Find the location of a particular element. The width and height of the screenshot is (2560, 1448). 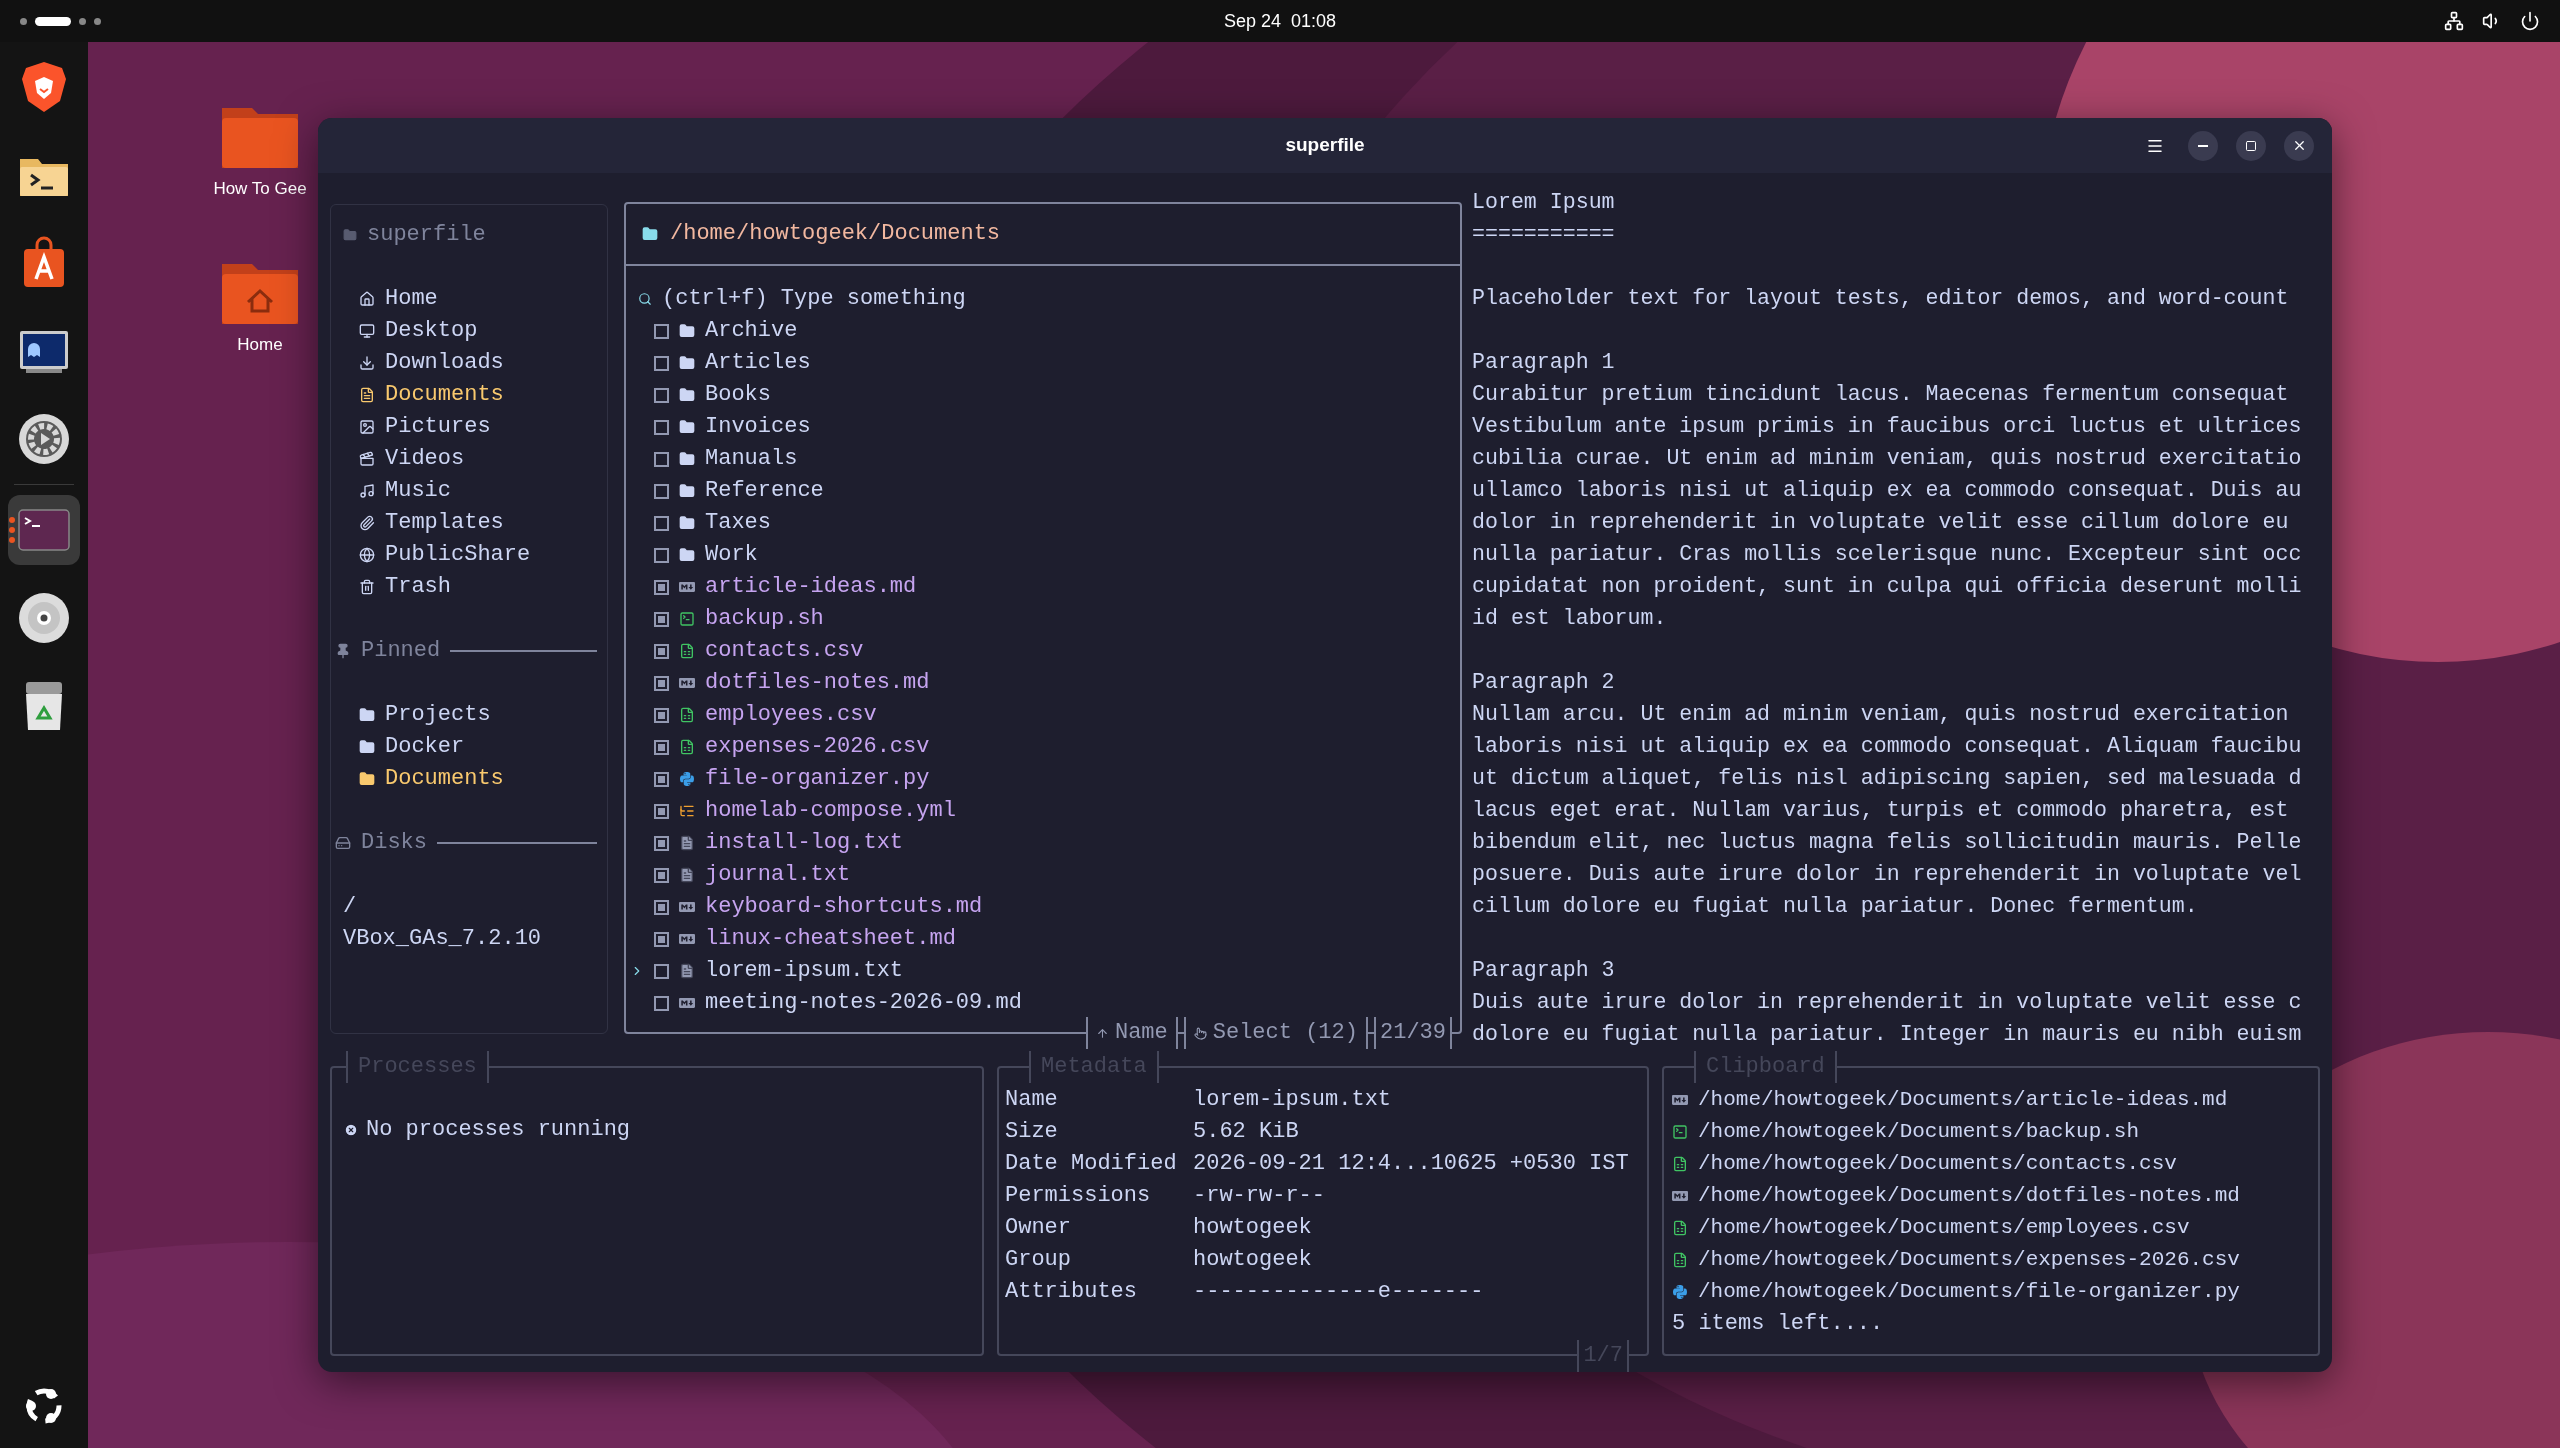

file-row: employees.csv is located at coordinates (1043, 715).